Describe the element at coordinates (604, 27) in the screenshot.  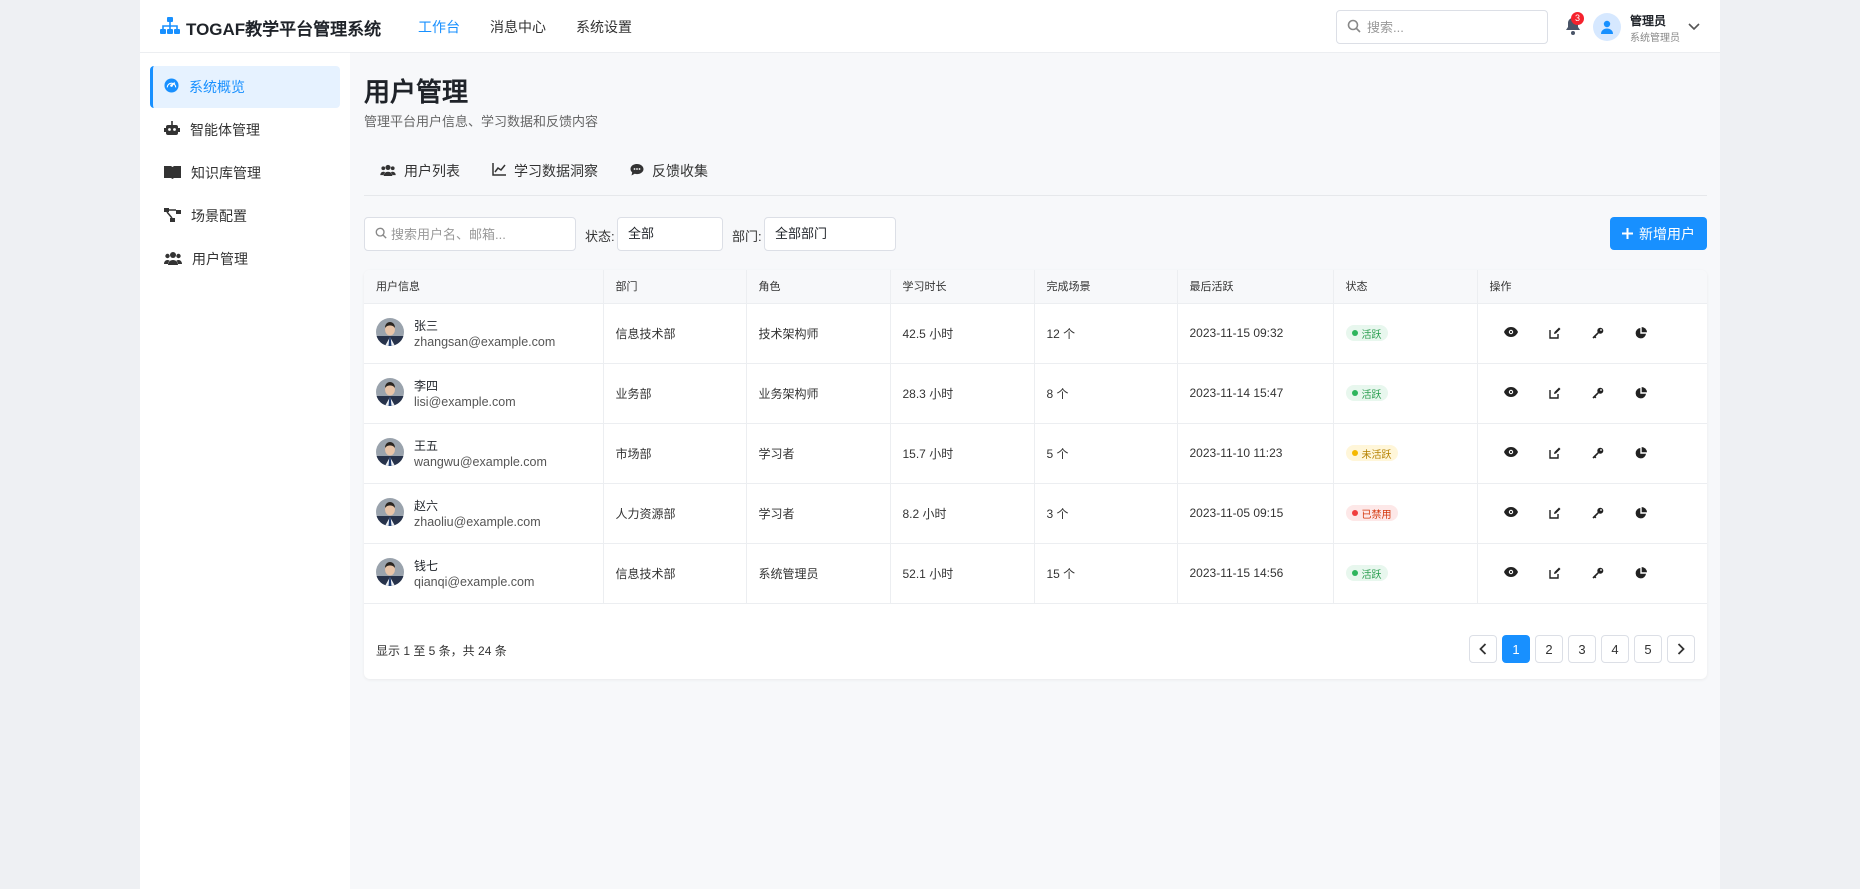
I see `nav-system-settings: 系统设置` at that location.